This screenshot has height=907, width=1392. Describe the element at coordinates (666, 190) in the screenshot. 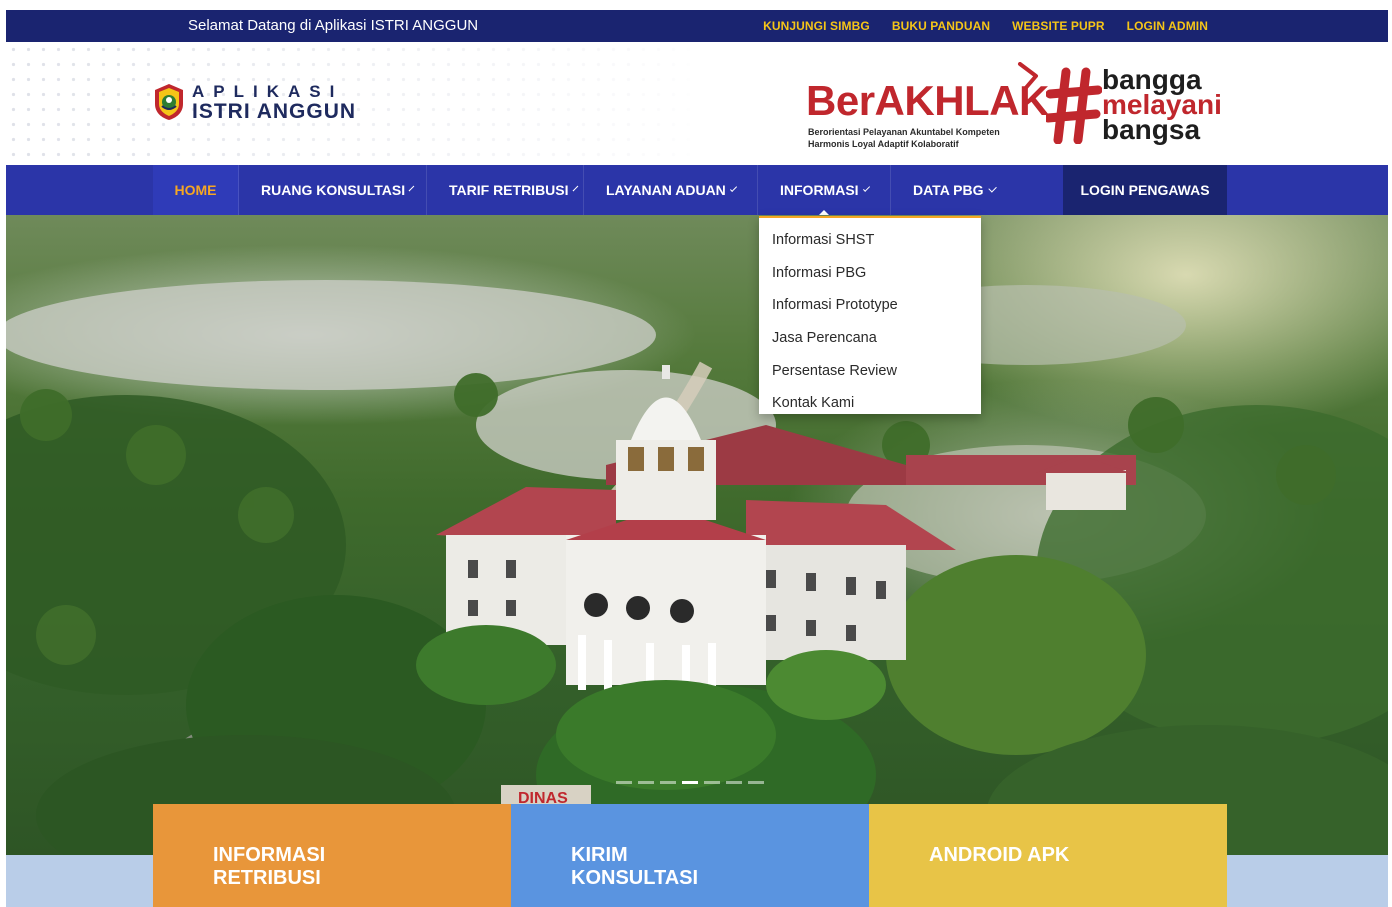

I see `nav-layanan-aduan-label: LAYANAN ADUAN` at that location.